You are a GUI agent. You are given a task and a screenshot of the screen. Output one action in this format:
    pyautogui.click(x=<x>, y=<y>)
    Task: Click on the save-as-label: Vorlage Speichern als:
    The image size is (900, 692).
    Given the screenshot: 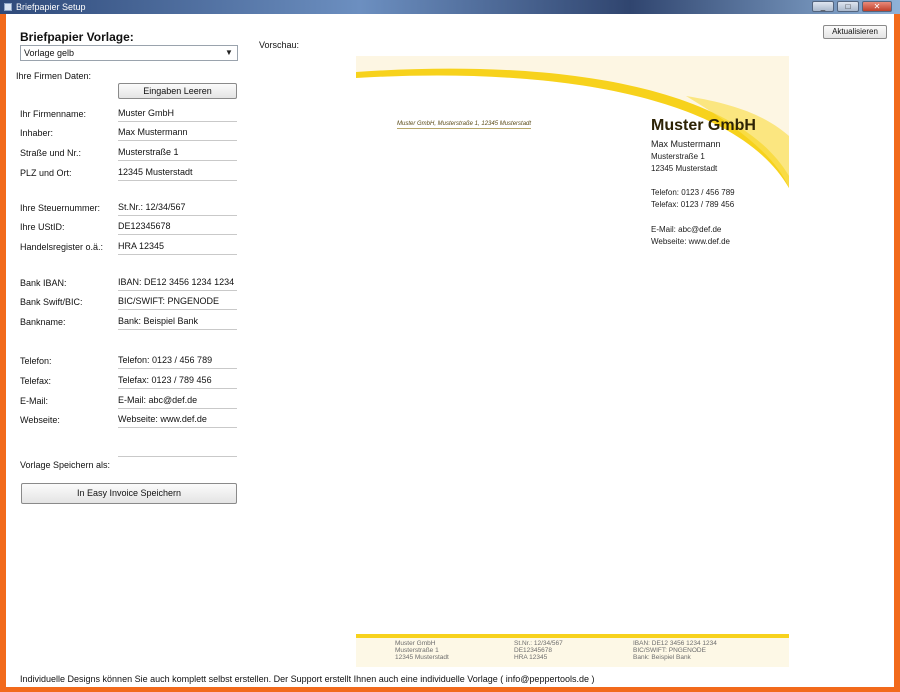 What is the action you would take?
    pyautogui.click(x=65, y=465)
    